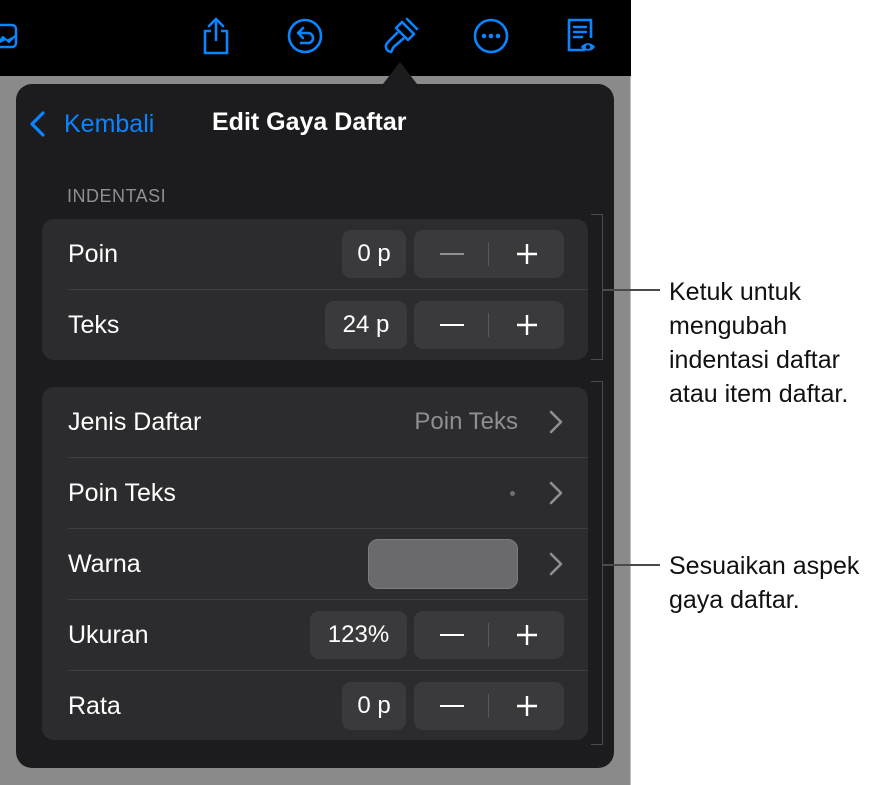 The image size is (886, 785). Describe the element at coordinates (754, 360) in the screenshot. I see `callout-line-text: indentasi daftar` at that location.